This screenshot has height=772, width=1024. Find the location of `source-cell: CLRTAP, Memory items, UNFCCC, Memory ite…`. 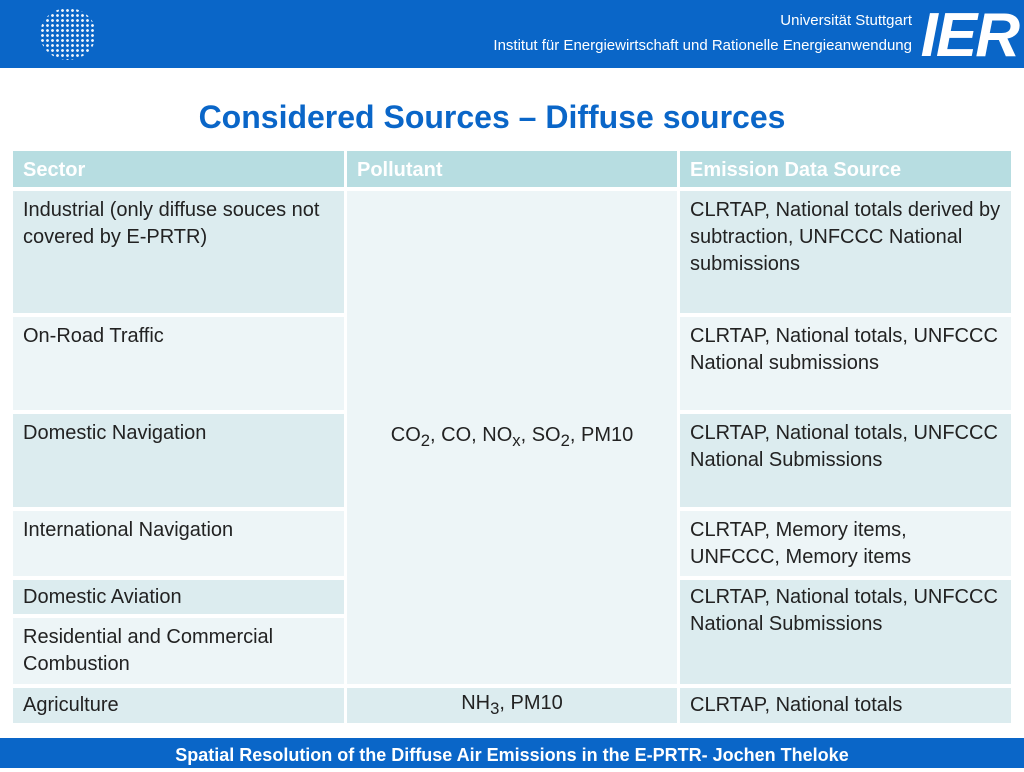

source-cell: CLRTAP, Memory items, UNFCCC, Memory ite… is located at coordinates (845, 543).